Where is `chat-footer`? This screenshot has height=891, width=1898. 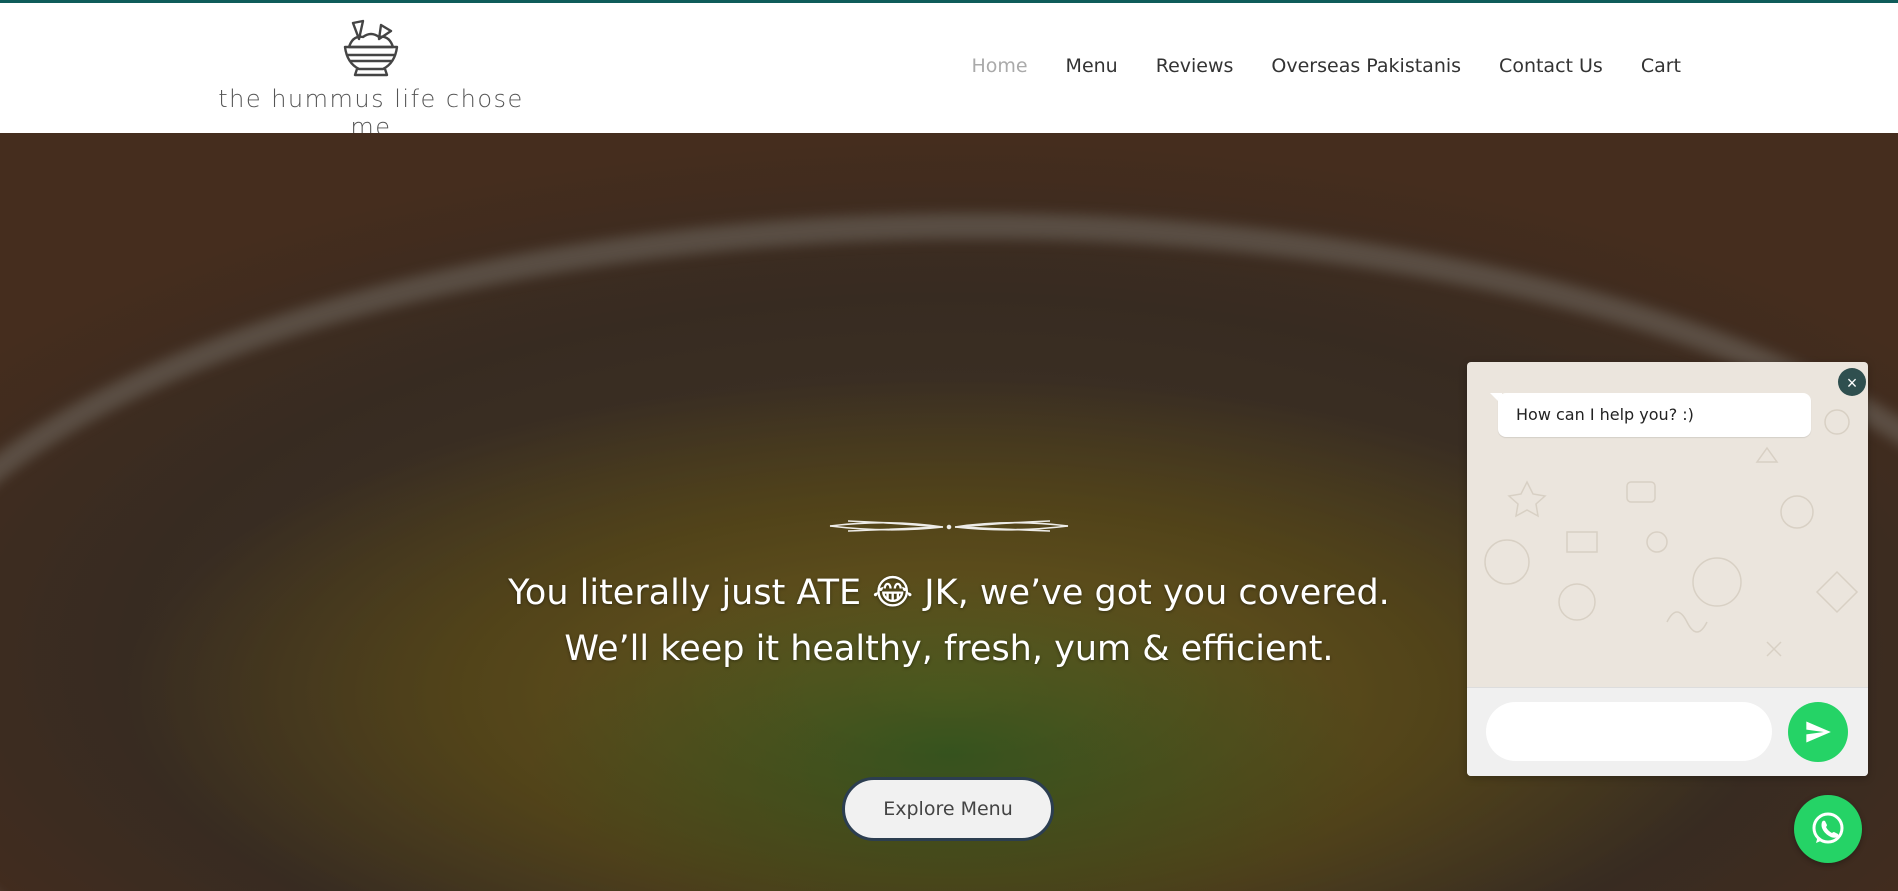
chat-footer is located at coordinates (1667, 731).